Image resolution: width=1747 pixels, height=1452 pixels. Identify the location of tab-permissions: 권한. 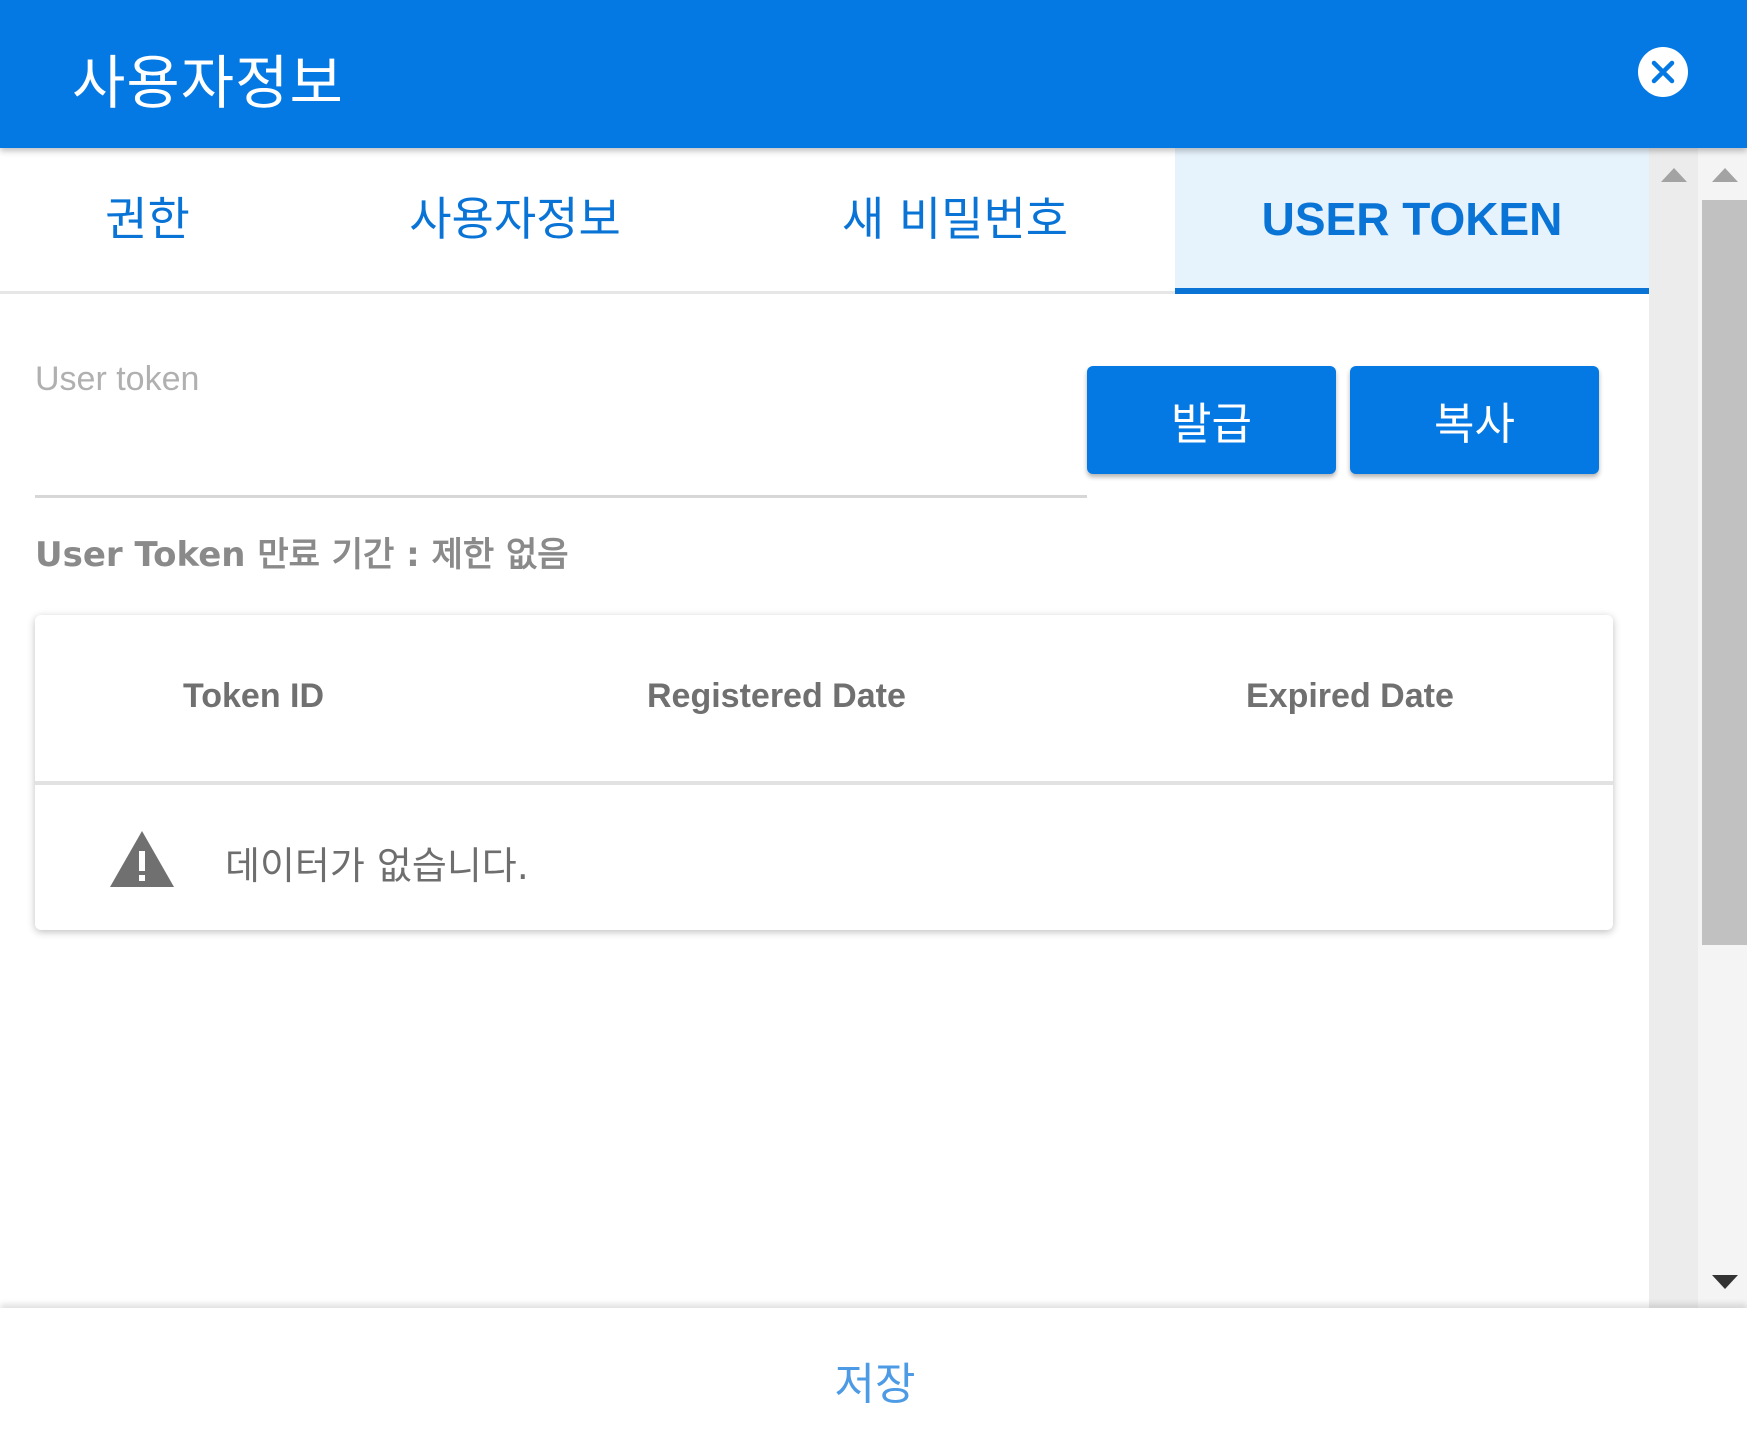
(147, 219).